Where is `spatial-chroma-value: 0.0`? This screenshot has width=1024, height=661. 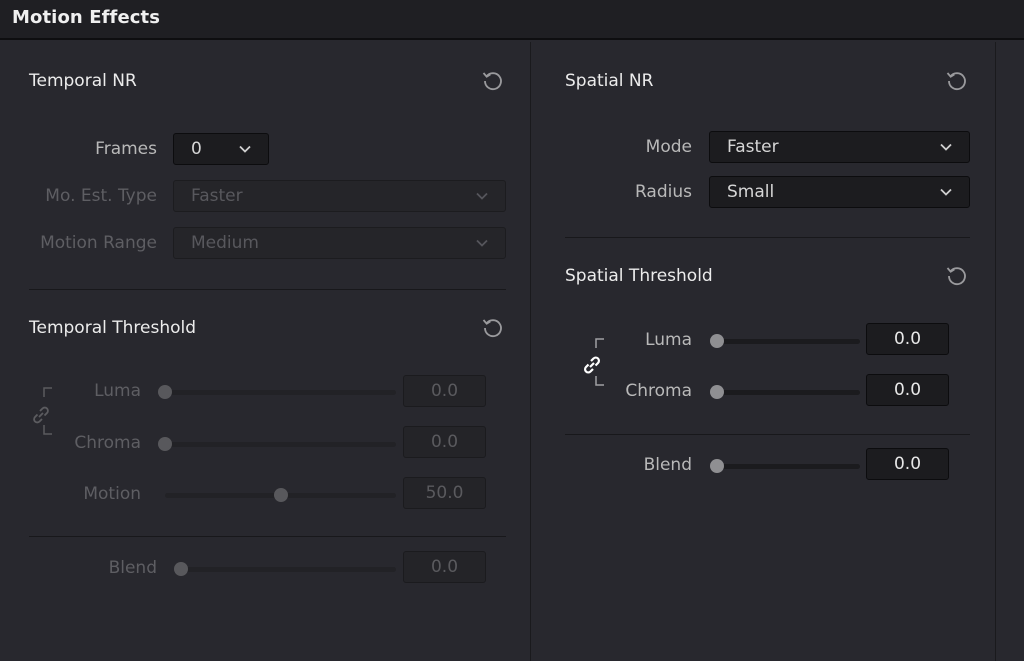
spatial-chroma-value: 0.0 is located at coordinates (907, 390).